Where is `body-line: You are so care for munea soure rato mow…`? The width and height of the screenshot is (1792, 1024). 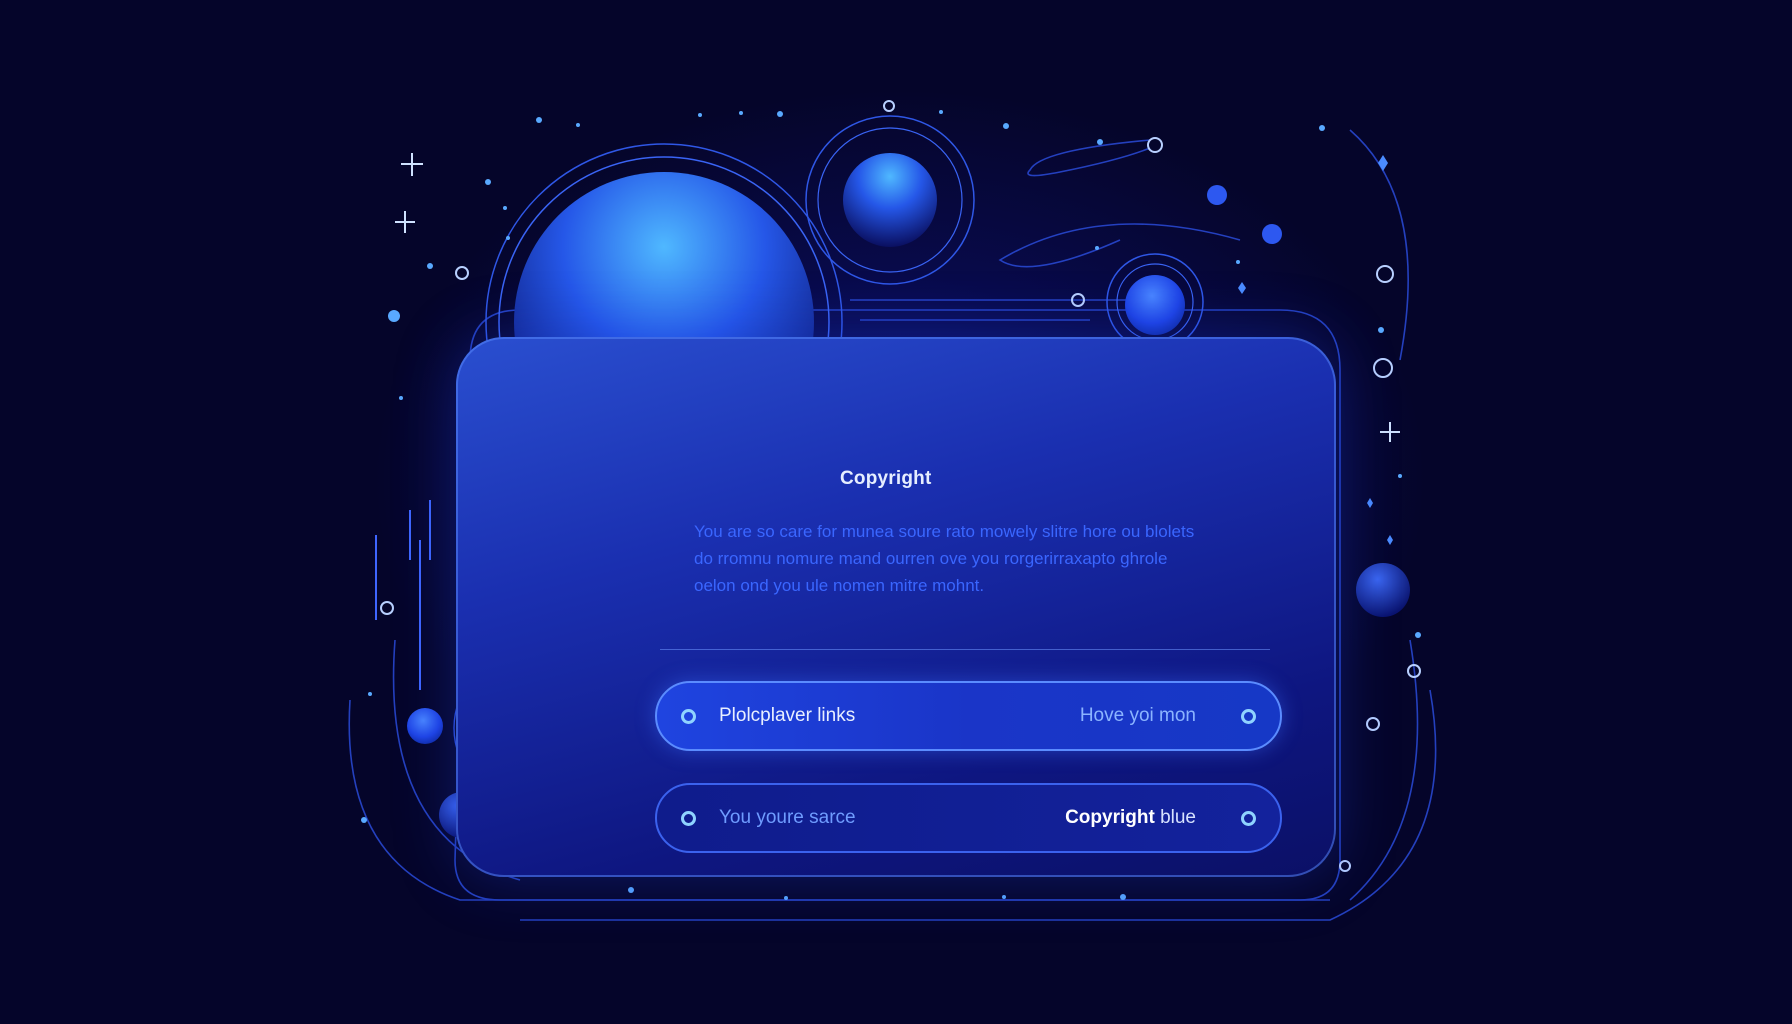 body-line: You are so care for munea soure rato mow… is located at coordinates (944, 531).